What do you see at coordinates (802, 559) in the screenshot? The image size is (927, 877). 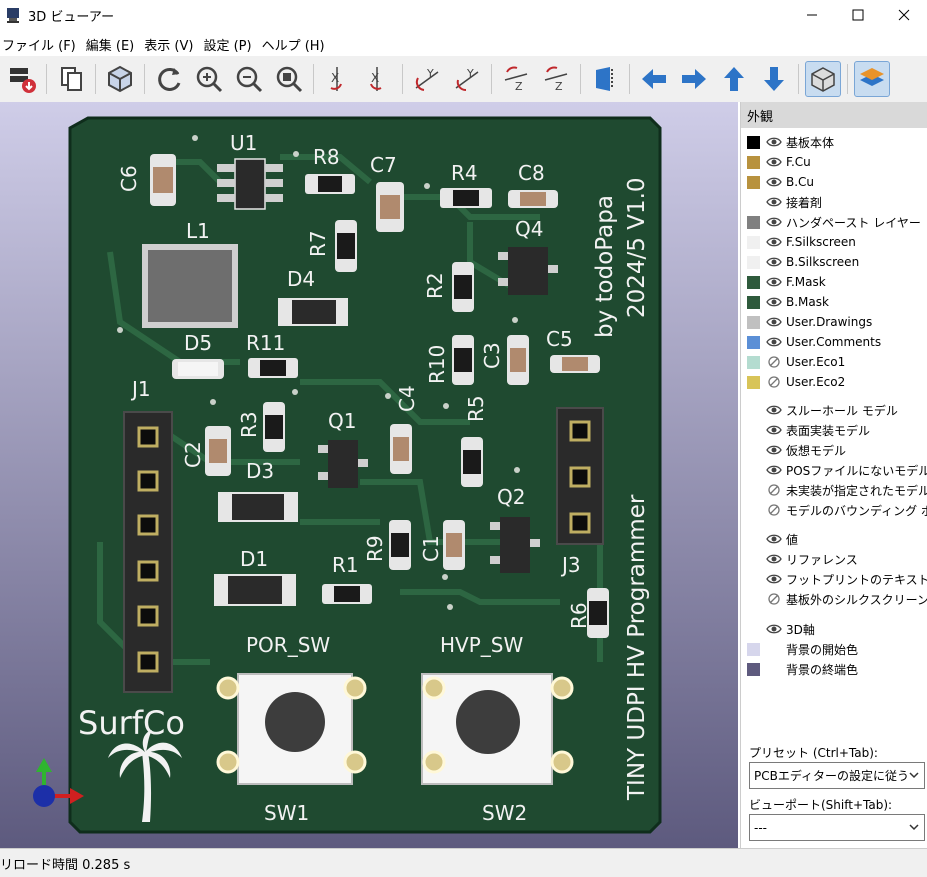 I see `text-visibility-row: リファレンス` at bounding box center [802, 559].